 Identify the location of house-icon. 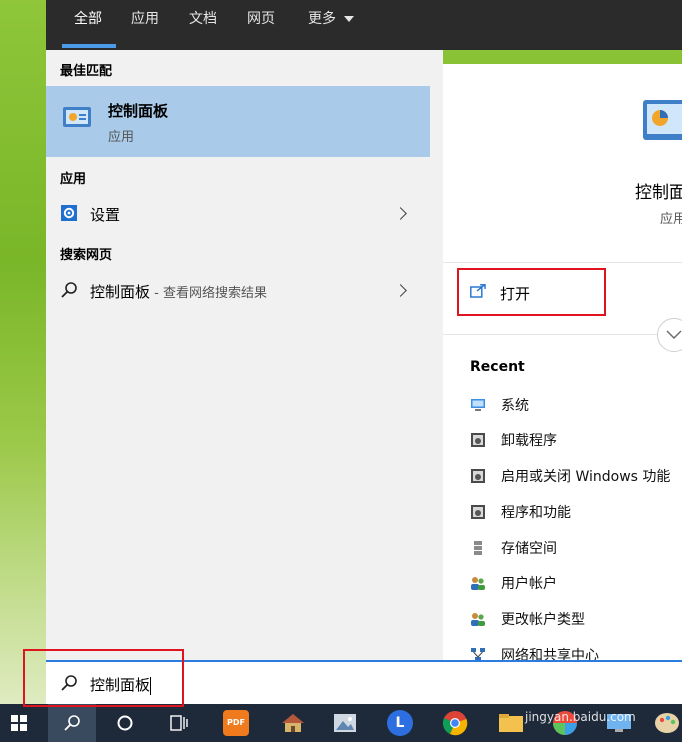
(293, 723).